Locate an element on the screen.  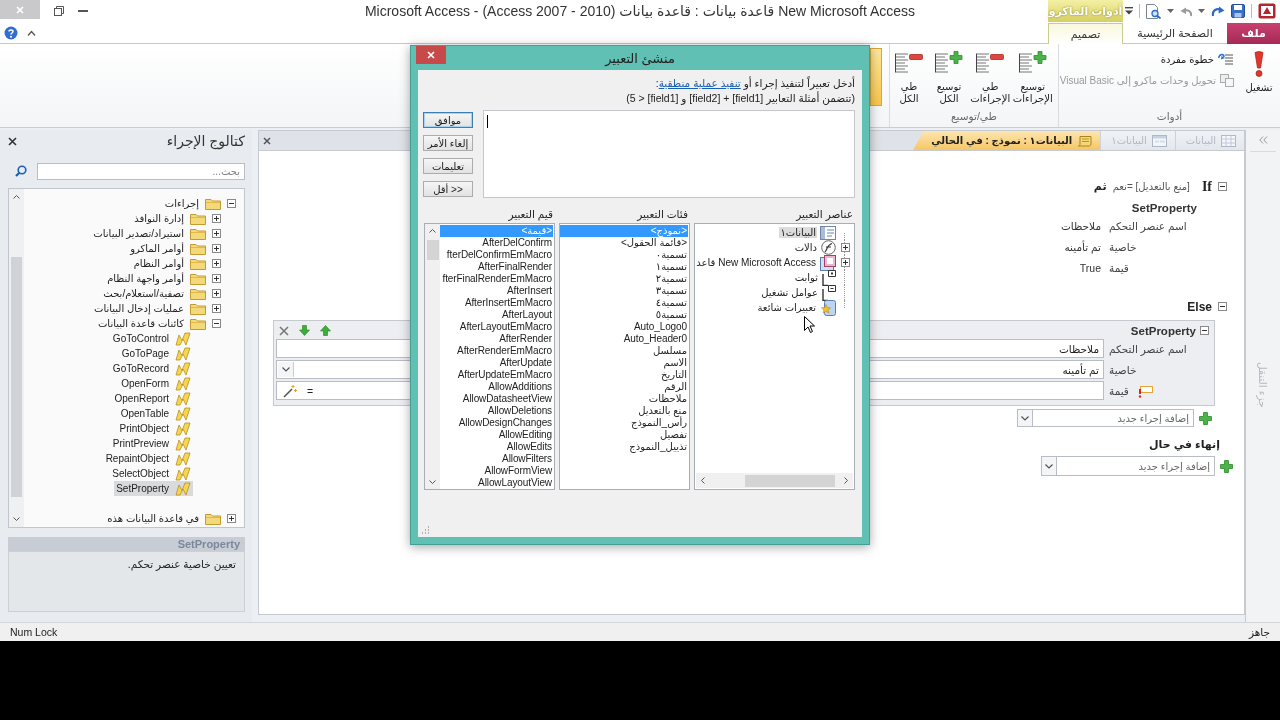
argument-value: True is located at coordinates (1090, 267).